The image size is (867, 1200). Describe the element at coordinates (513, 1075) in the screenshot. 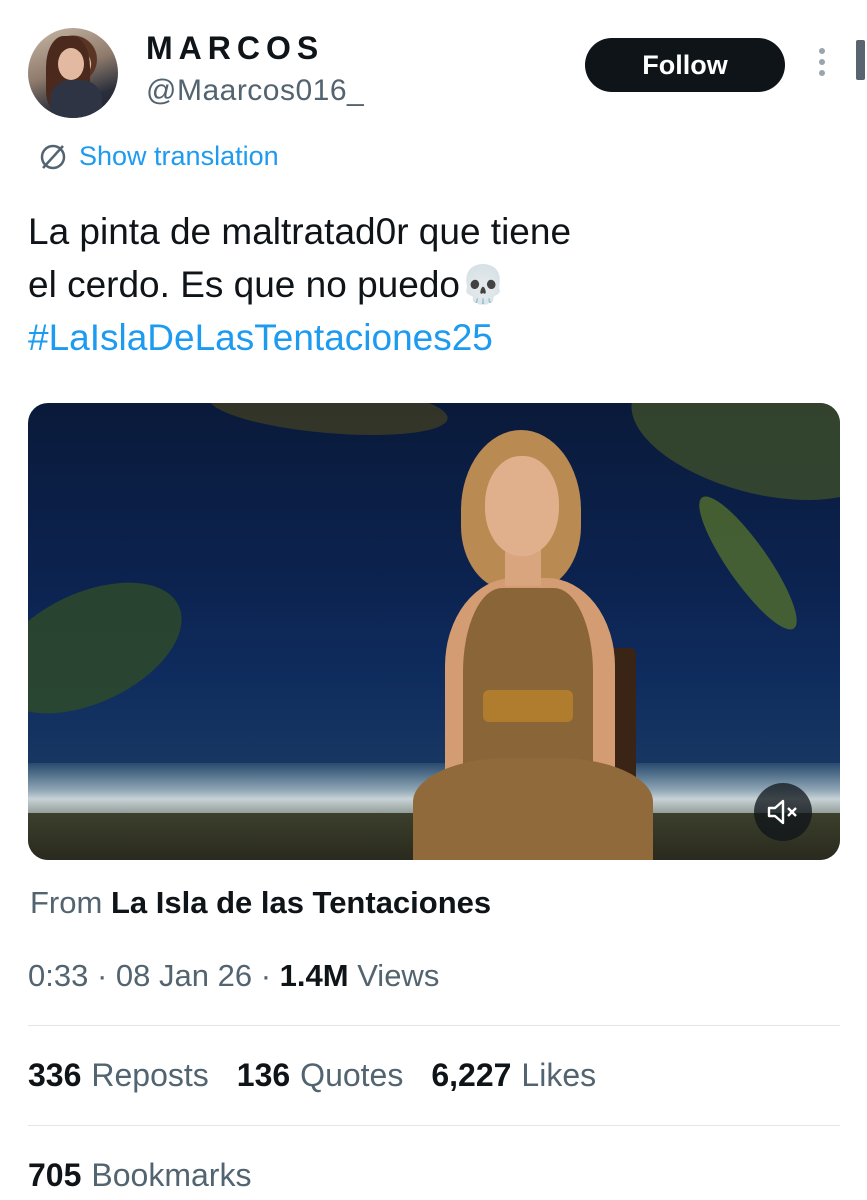

I see `likes-stat: 6,227 Likes` at that location.